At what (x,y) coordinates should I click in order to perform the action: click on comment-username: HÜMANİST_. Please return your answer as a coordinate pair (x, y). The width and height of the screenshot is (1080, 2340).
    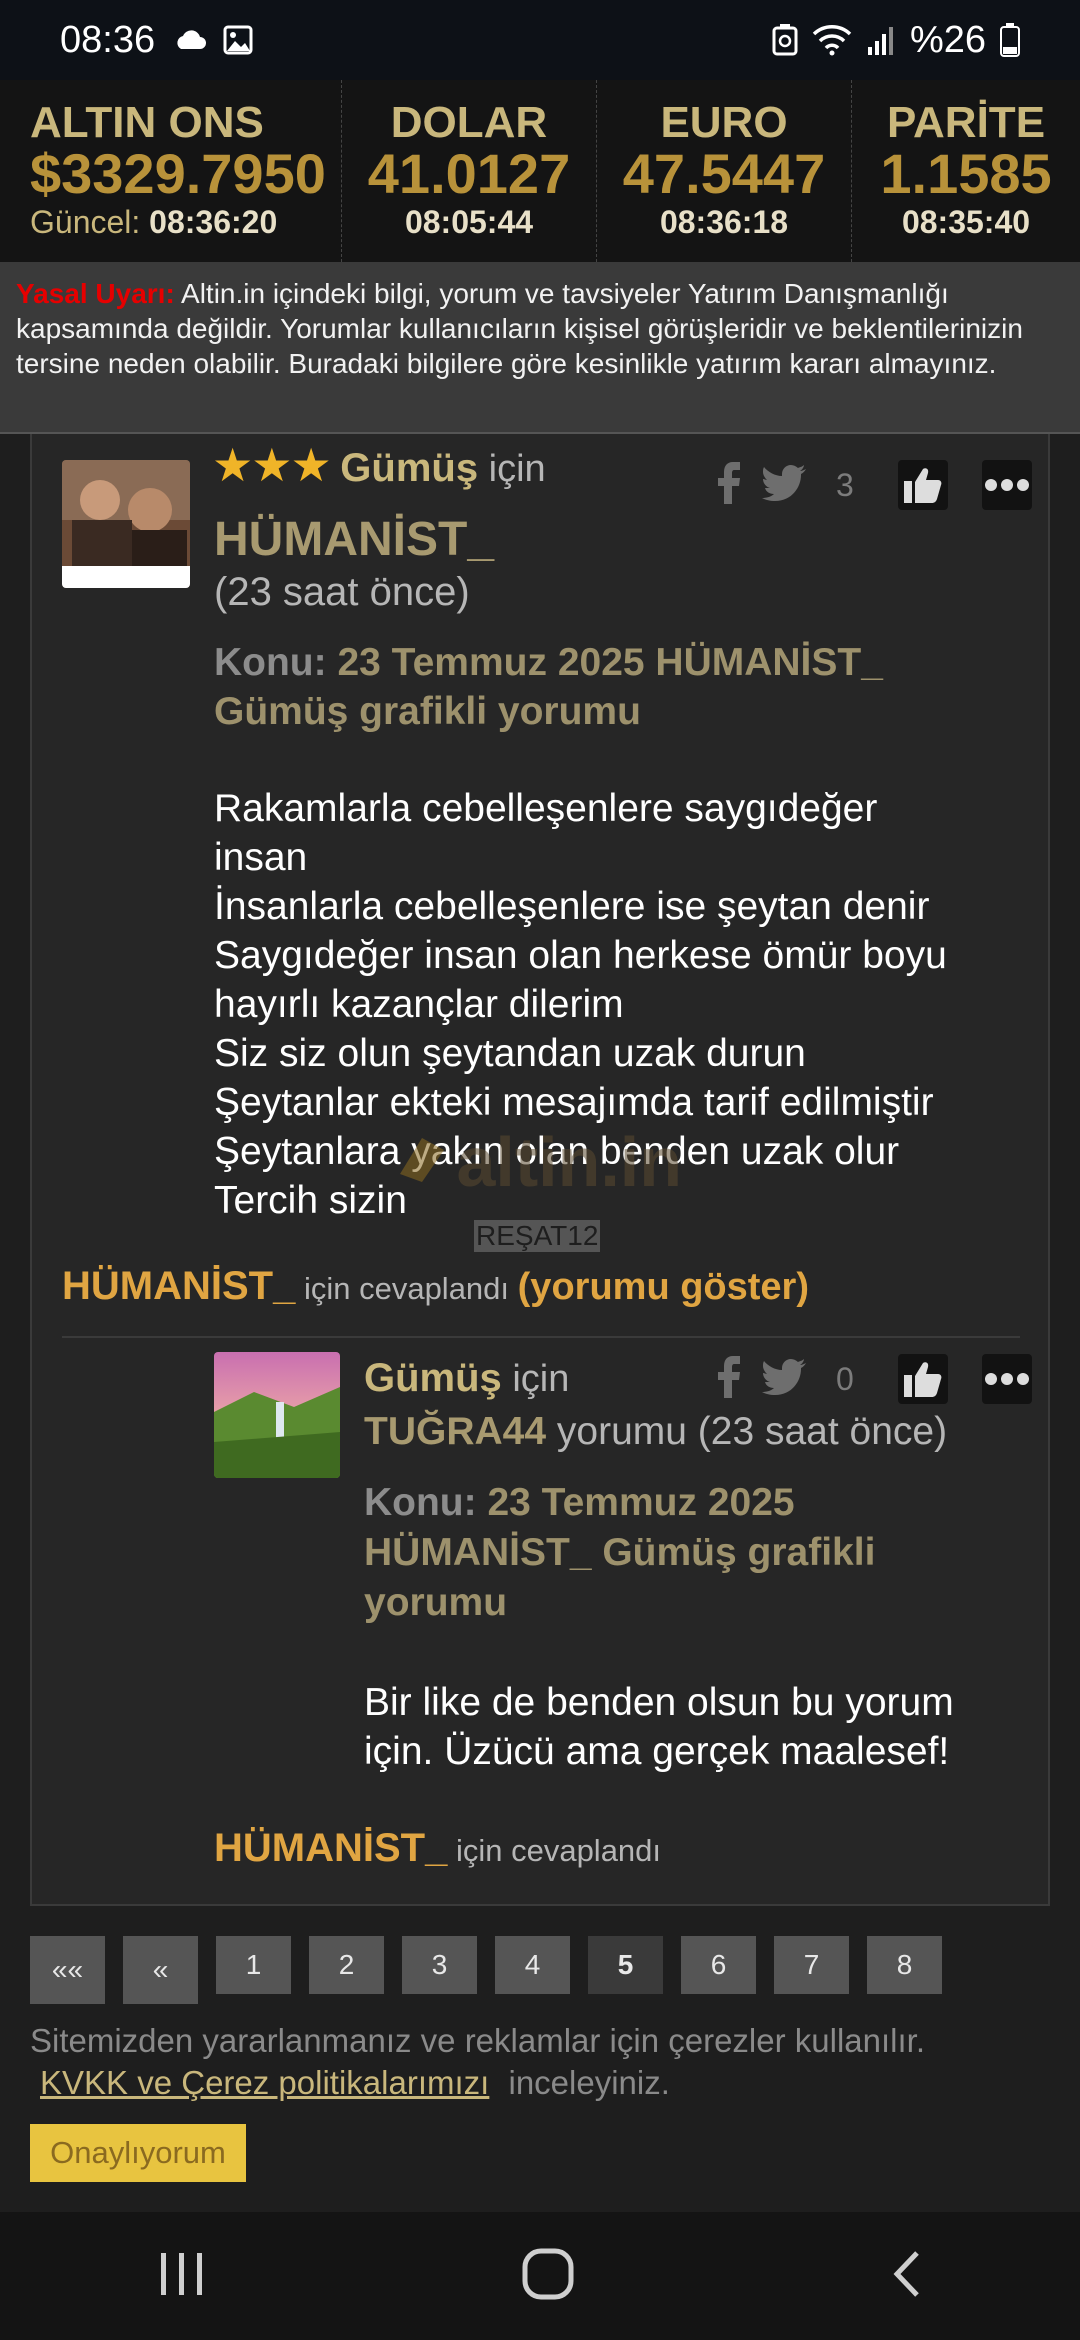
    Looking at the image, I should click on (354, 539).